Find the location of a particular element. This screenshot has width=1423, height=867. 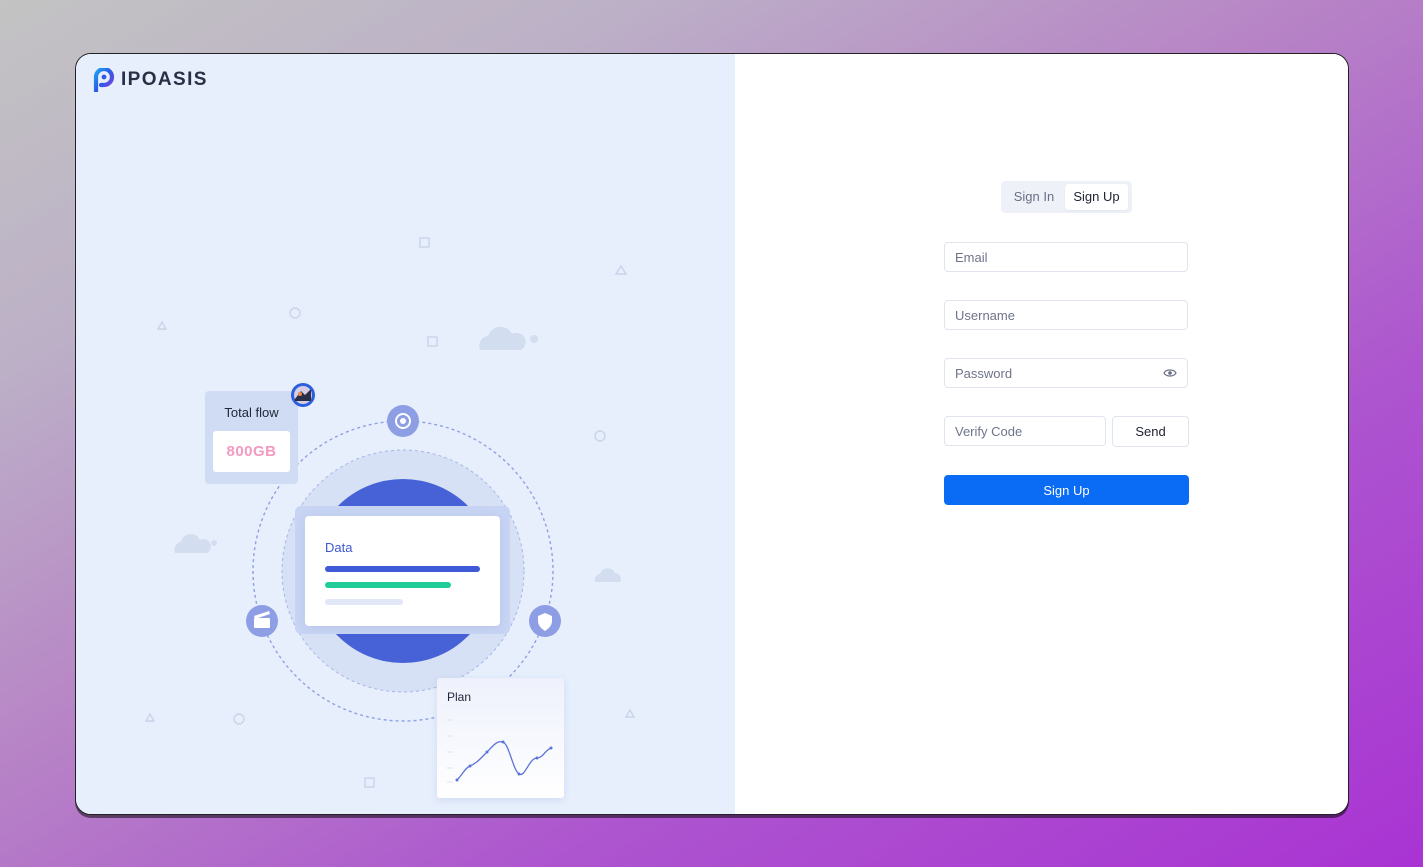

tab-sign-up: Sign Up is located at coordinates (1096, 197).